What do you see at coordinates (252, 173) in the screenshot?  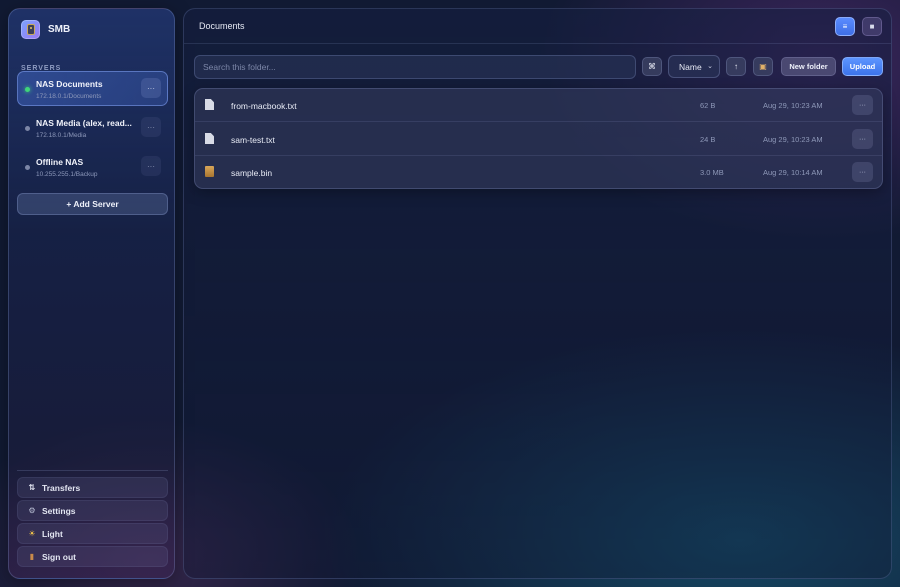 I see `file-name: sample.bin` at bounding box center [252, 173].